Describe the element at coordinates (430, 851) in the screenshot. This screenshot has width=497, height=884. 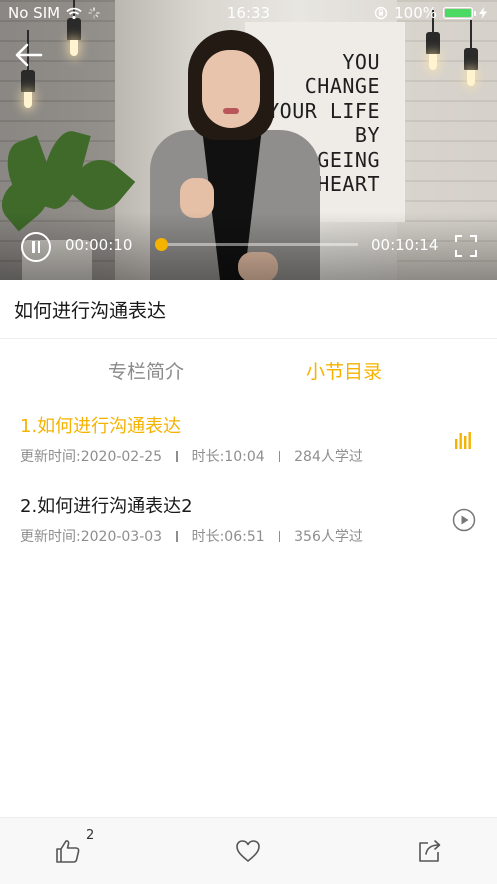
I see `share-icon` at that location.